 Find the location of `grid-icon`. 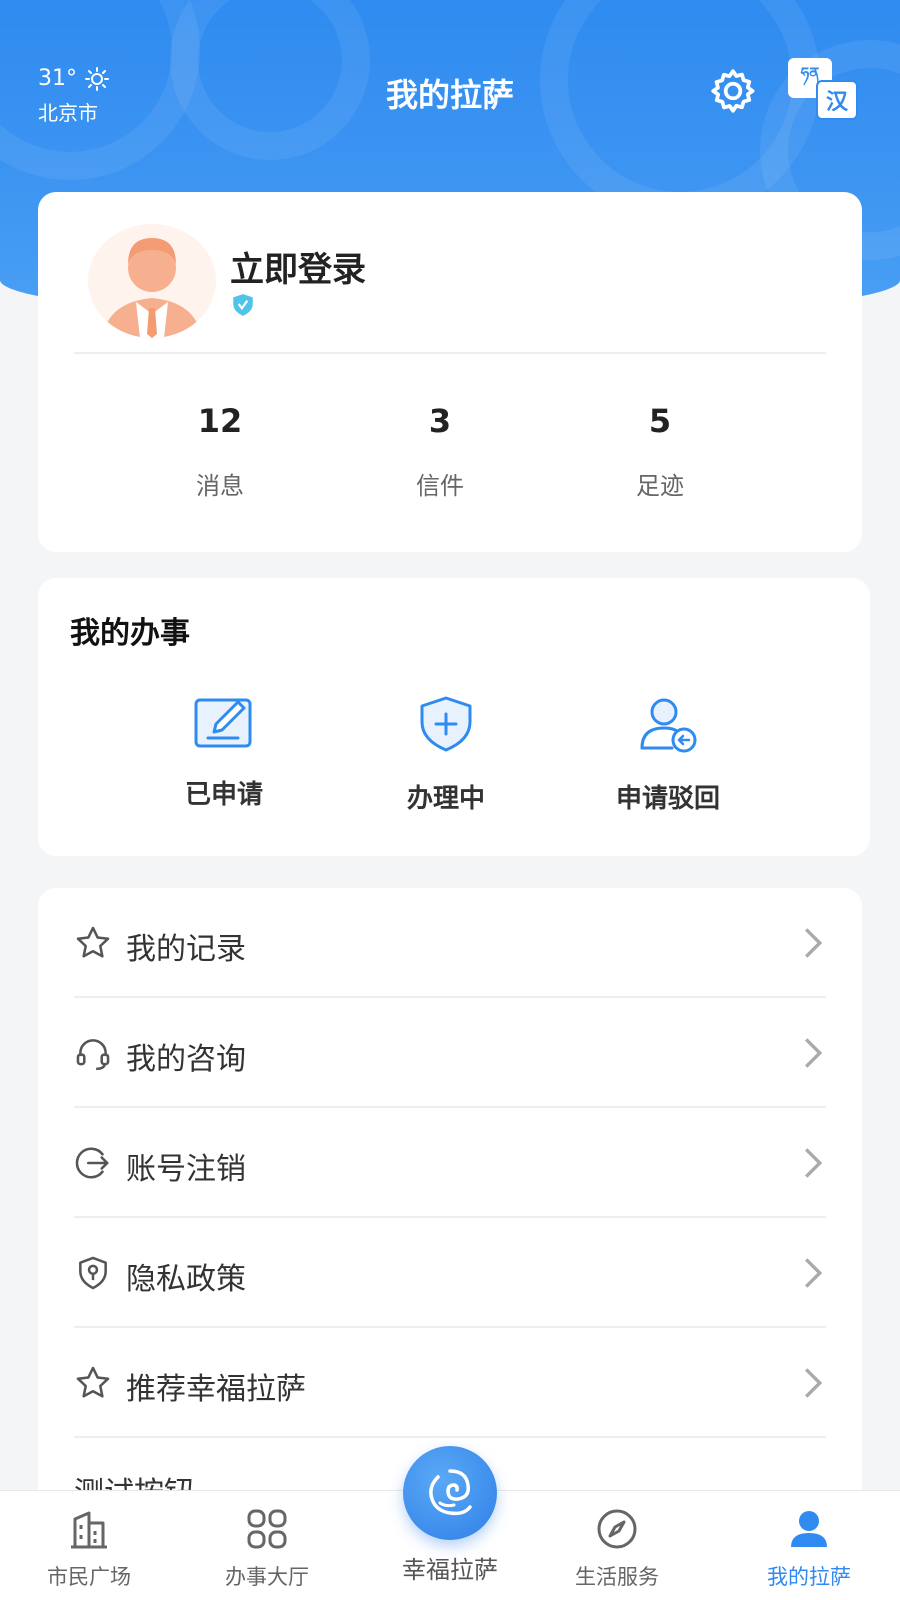

grid-icon is located at coordinates (267, 1529).